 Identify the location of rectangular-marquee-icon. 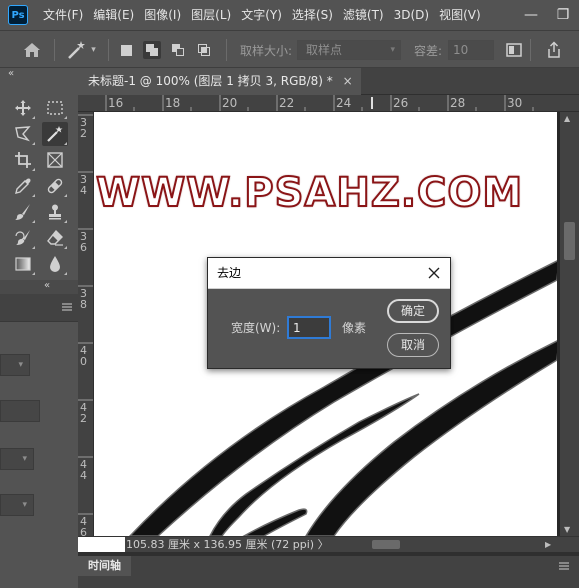
(55, 108).